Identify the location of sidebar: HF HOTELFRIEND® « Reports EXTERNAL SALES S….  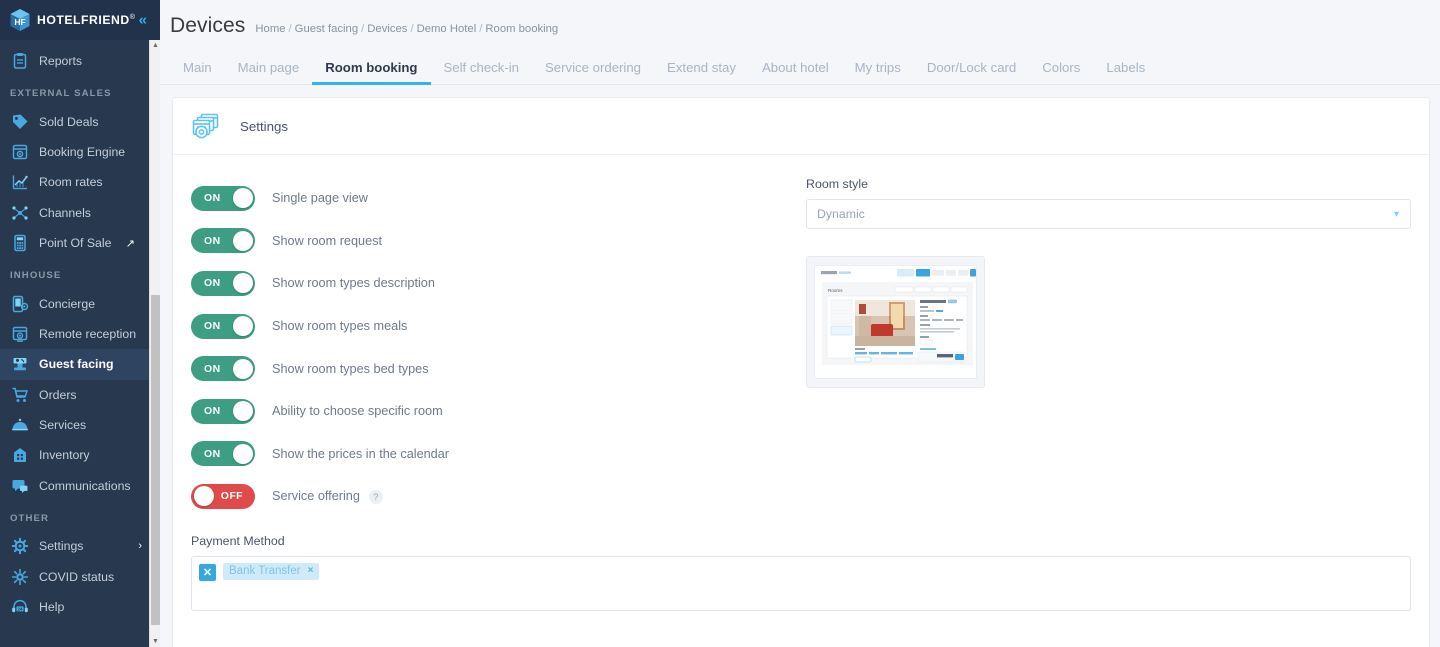
(80, 323).